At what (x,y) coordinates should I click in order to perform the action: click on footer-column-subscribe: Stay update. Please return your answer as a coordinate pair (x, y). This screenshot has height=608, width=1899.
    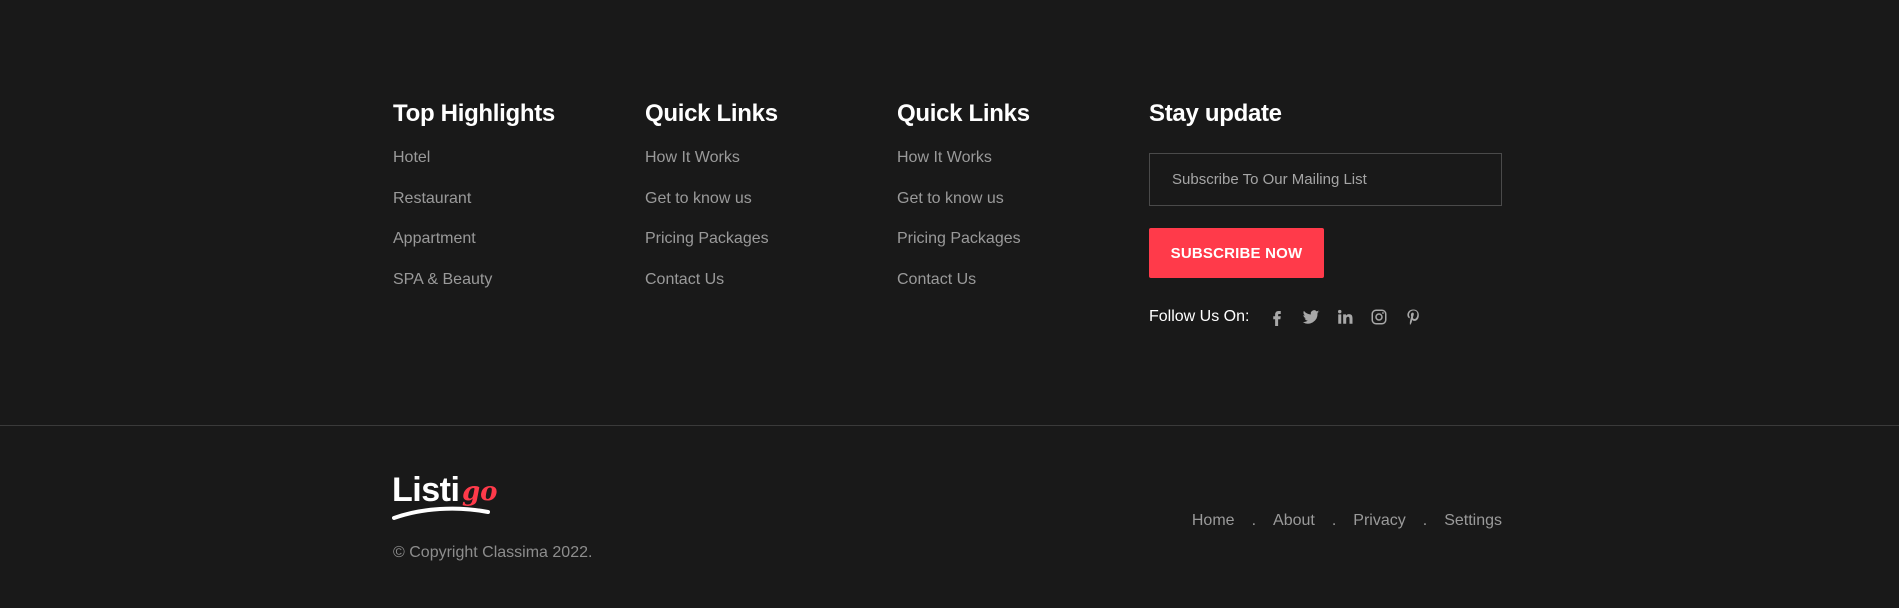
    Looking at the image, I should click on (1215, 114).